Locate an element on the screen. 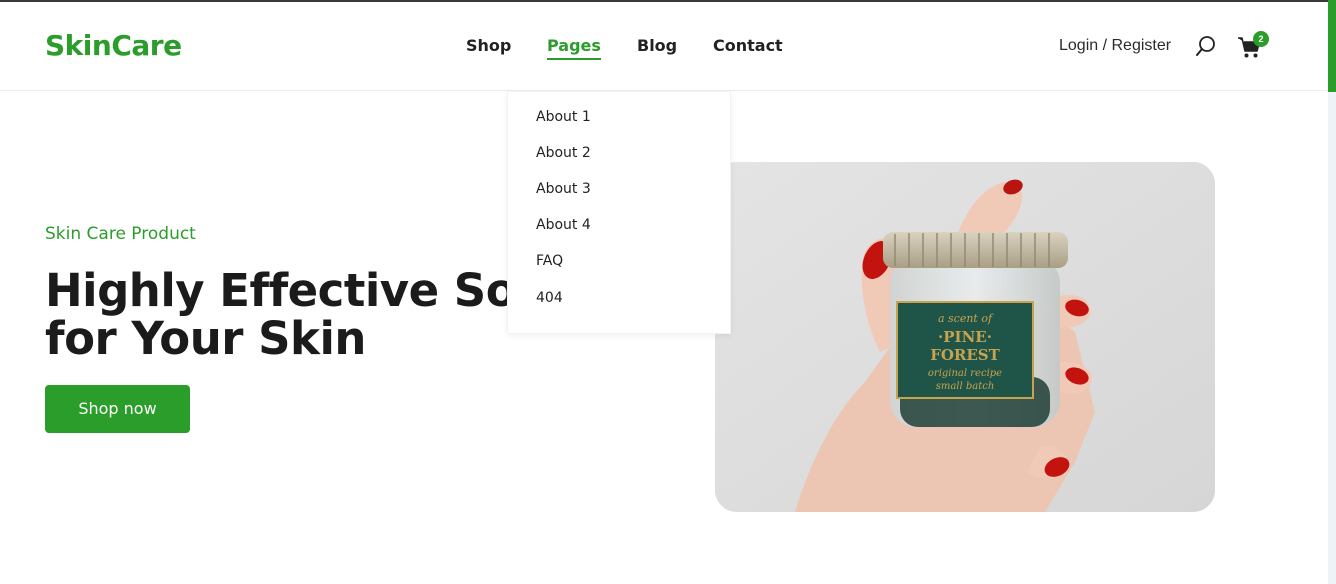 This screenshot has width=1336, height=584. nav-shop: Shop is located at coordinates (488, 45).